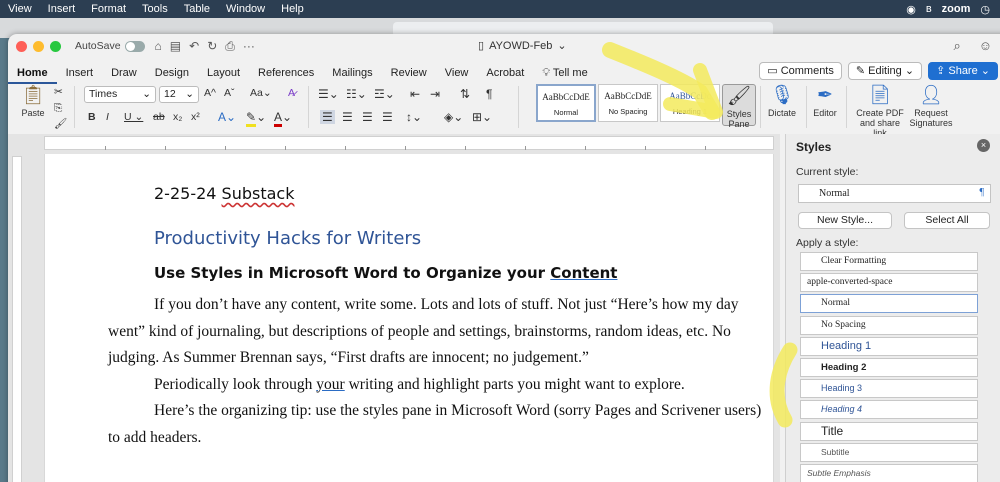 Image resolution: width=1000 pixels, height=482 pixels. Describe the element at coordinates (17, 319) in the screenshot. I see `vertical-ruler` at that location.